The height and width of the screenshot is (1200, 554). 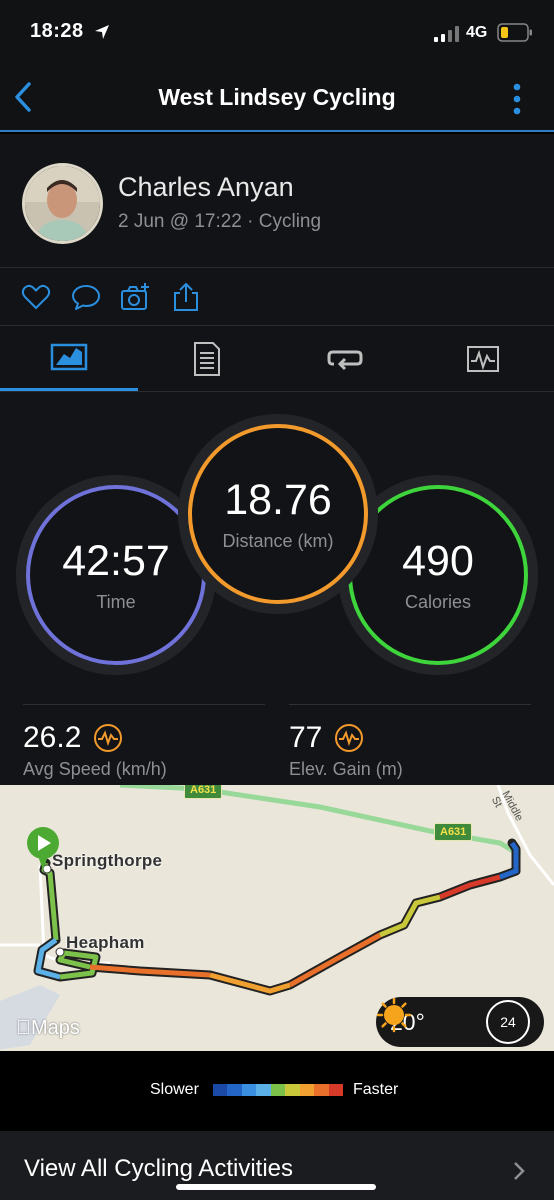 What do you see at coordinates (276, 1187) in the screenshot?
I see `home-indicator` at bounding box center [276, 1187].